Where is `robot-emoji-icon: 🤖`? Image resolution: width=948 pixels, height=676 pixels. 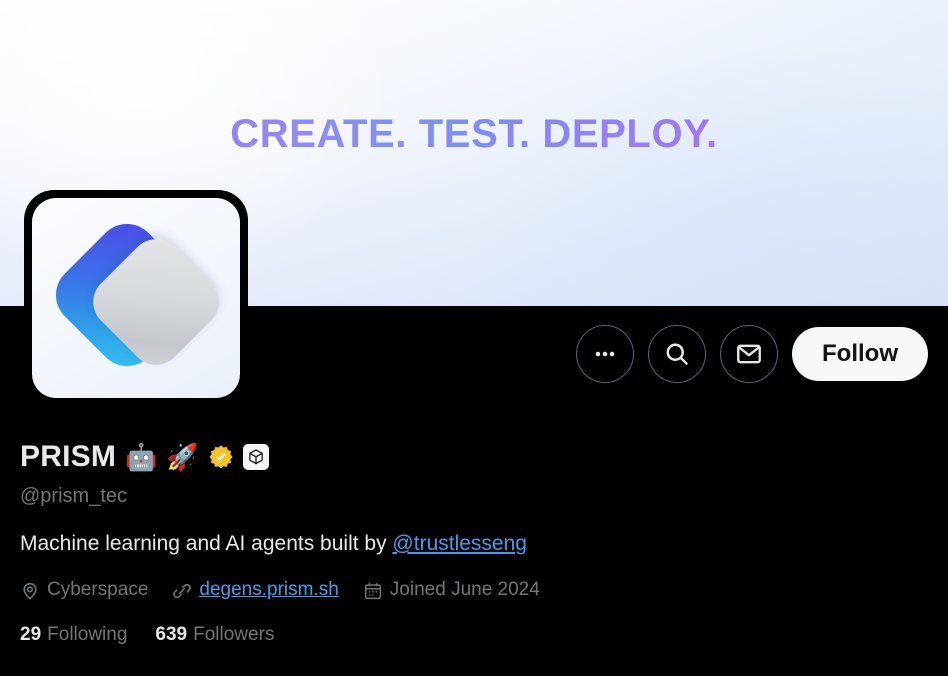
robot-emoji-icon: 🤖 is located at coordinates (141, 457).